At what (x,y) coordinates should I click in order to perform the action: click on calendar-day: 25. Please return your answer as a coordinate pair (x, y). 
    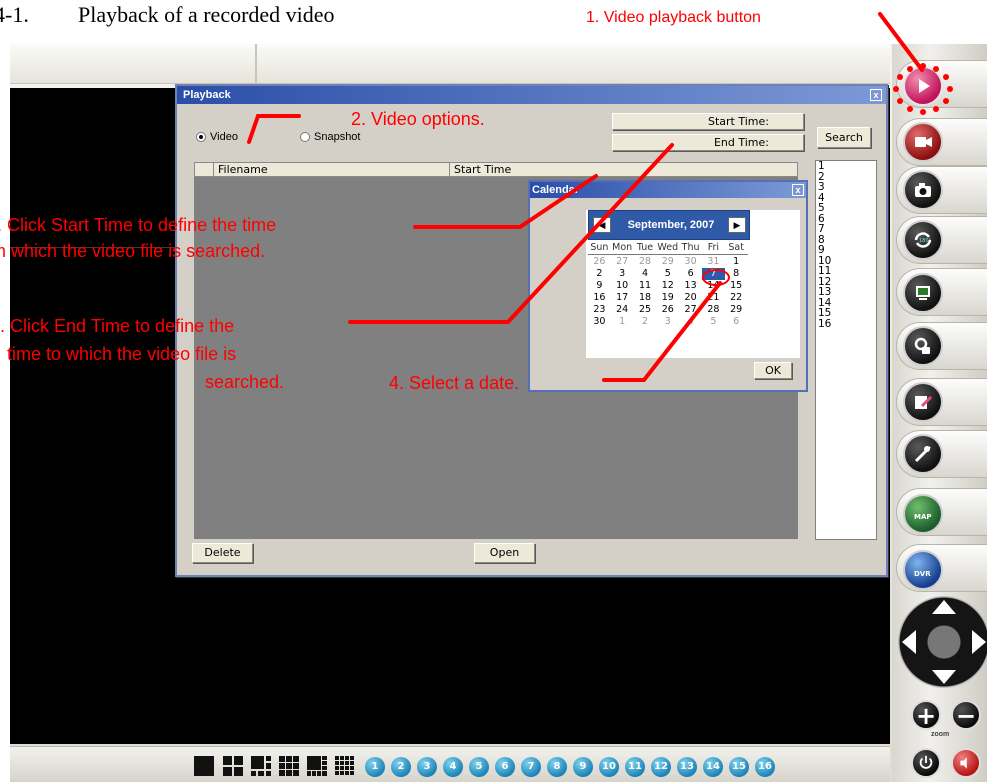
    Looking at the image, I should click on (645, 310).